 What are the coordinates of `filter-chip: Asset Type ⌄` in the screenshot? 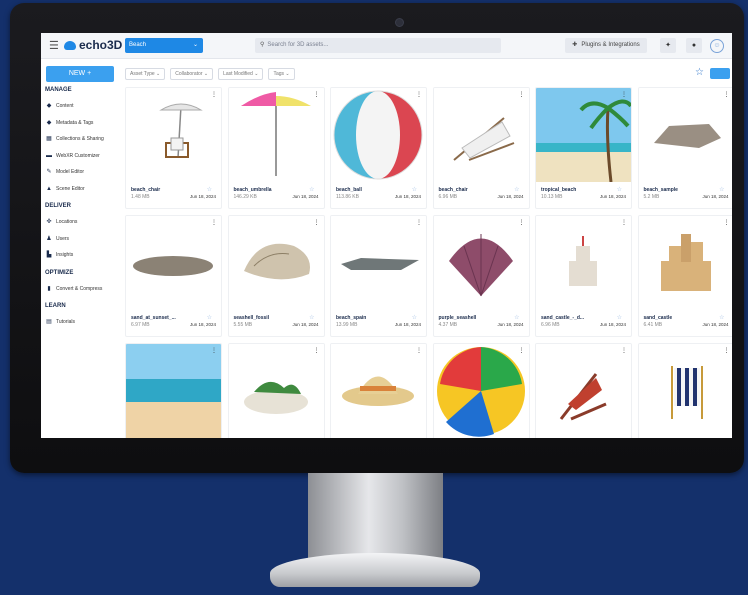 It's located at (145, 74).